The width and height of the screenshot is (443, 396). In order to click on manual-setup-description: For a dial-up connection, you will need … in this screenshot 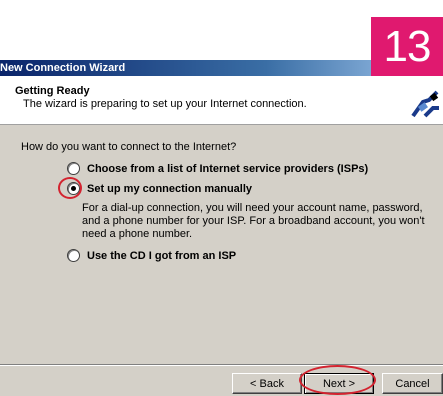, I will do `click(253, 221)`.